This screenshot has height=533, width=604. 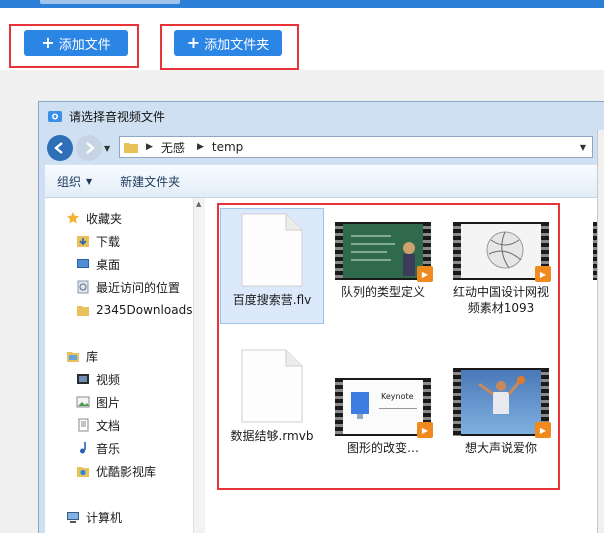 What do you see at coordinates (133, 310) in the screenshot?
I see `nav-item-2345downloads: 2345Downloads` at bounding box center [133, 310].